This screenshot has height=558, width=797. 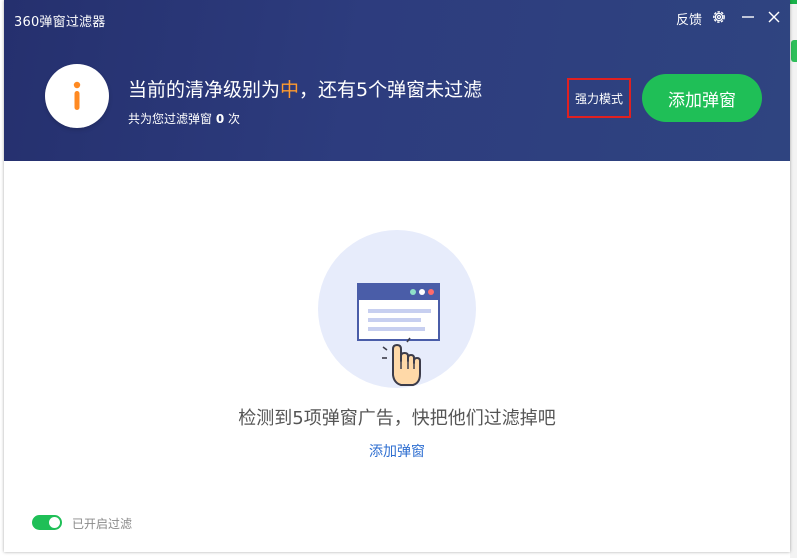 I want to click on strong-mode-button: 强力模式, so click(x=599, y=98).